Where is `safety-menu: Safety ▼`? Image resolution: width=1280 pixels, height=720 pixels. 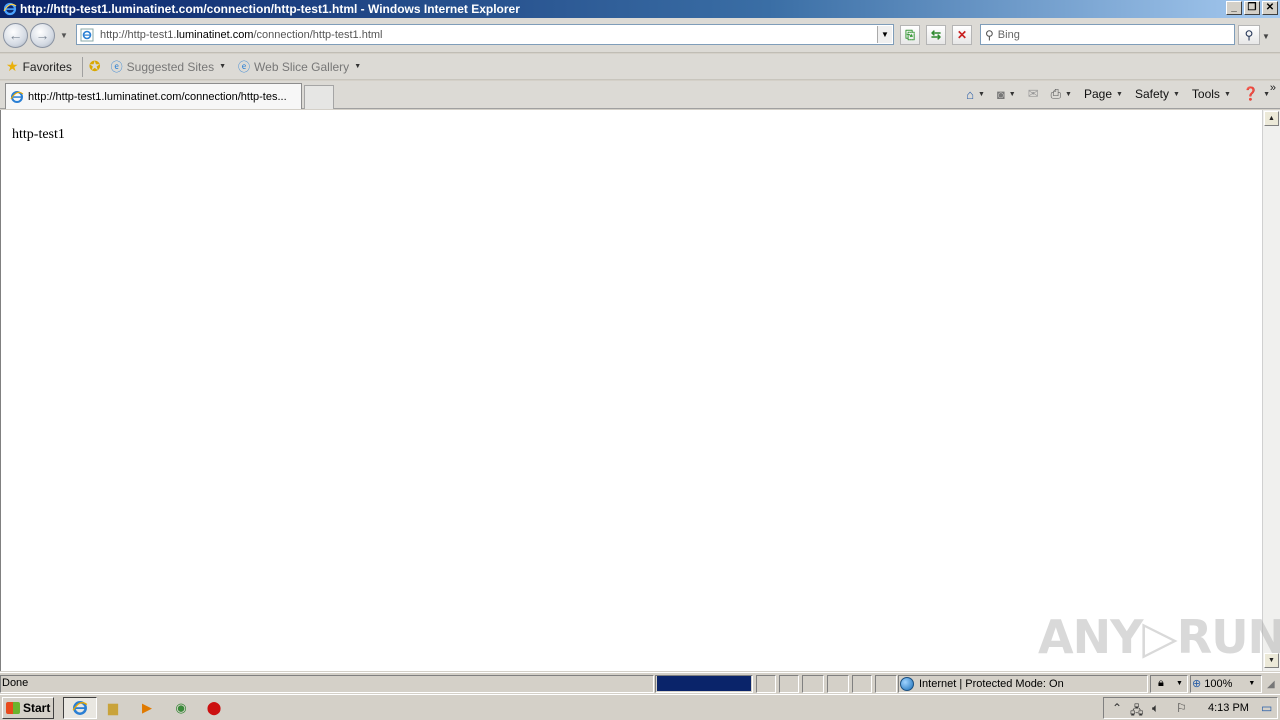
safety-menu: Safety ▼ is located at coordinates (1157, 94).